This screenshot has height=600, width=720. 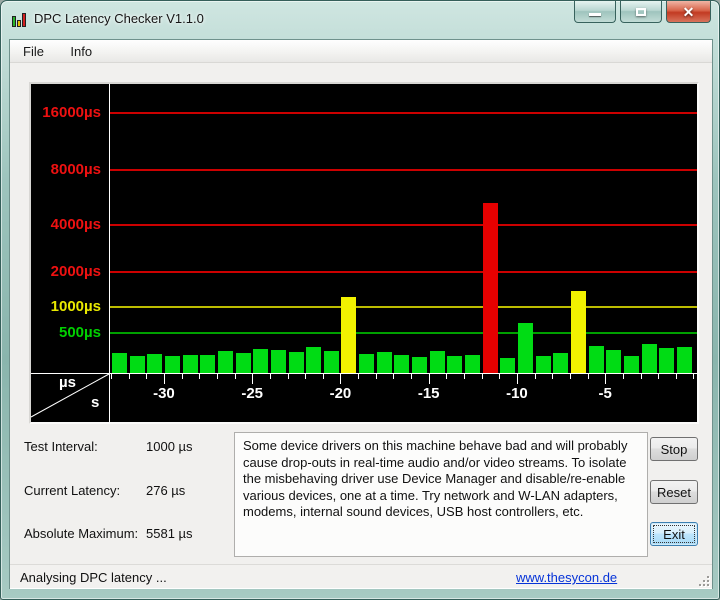 I want to click on minimize-button, so click(x=595, y=12).